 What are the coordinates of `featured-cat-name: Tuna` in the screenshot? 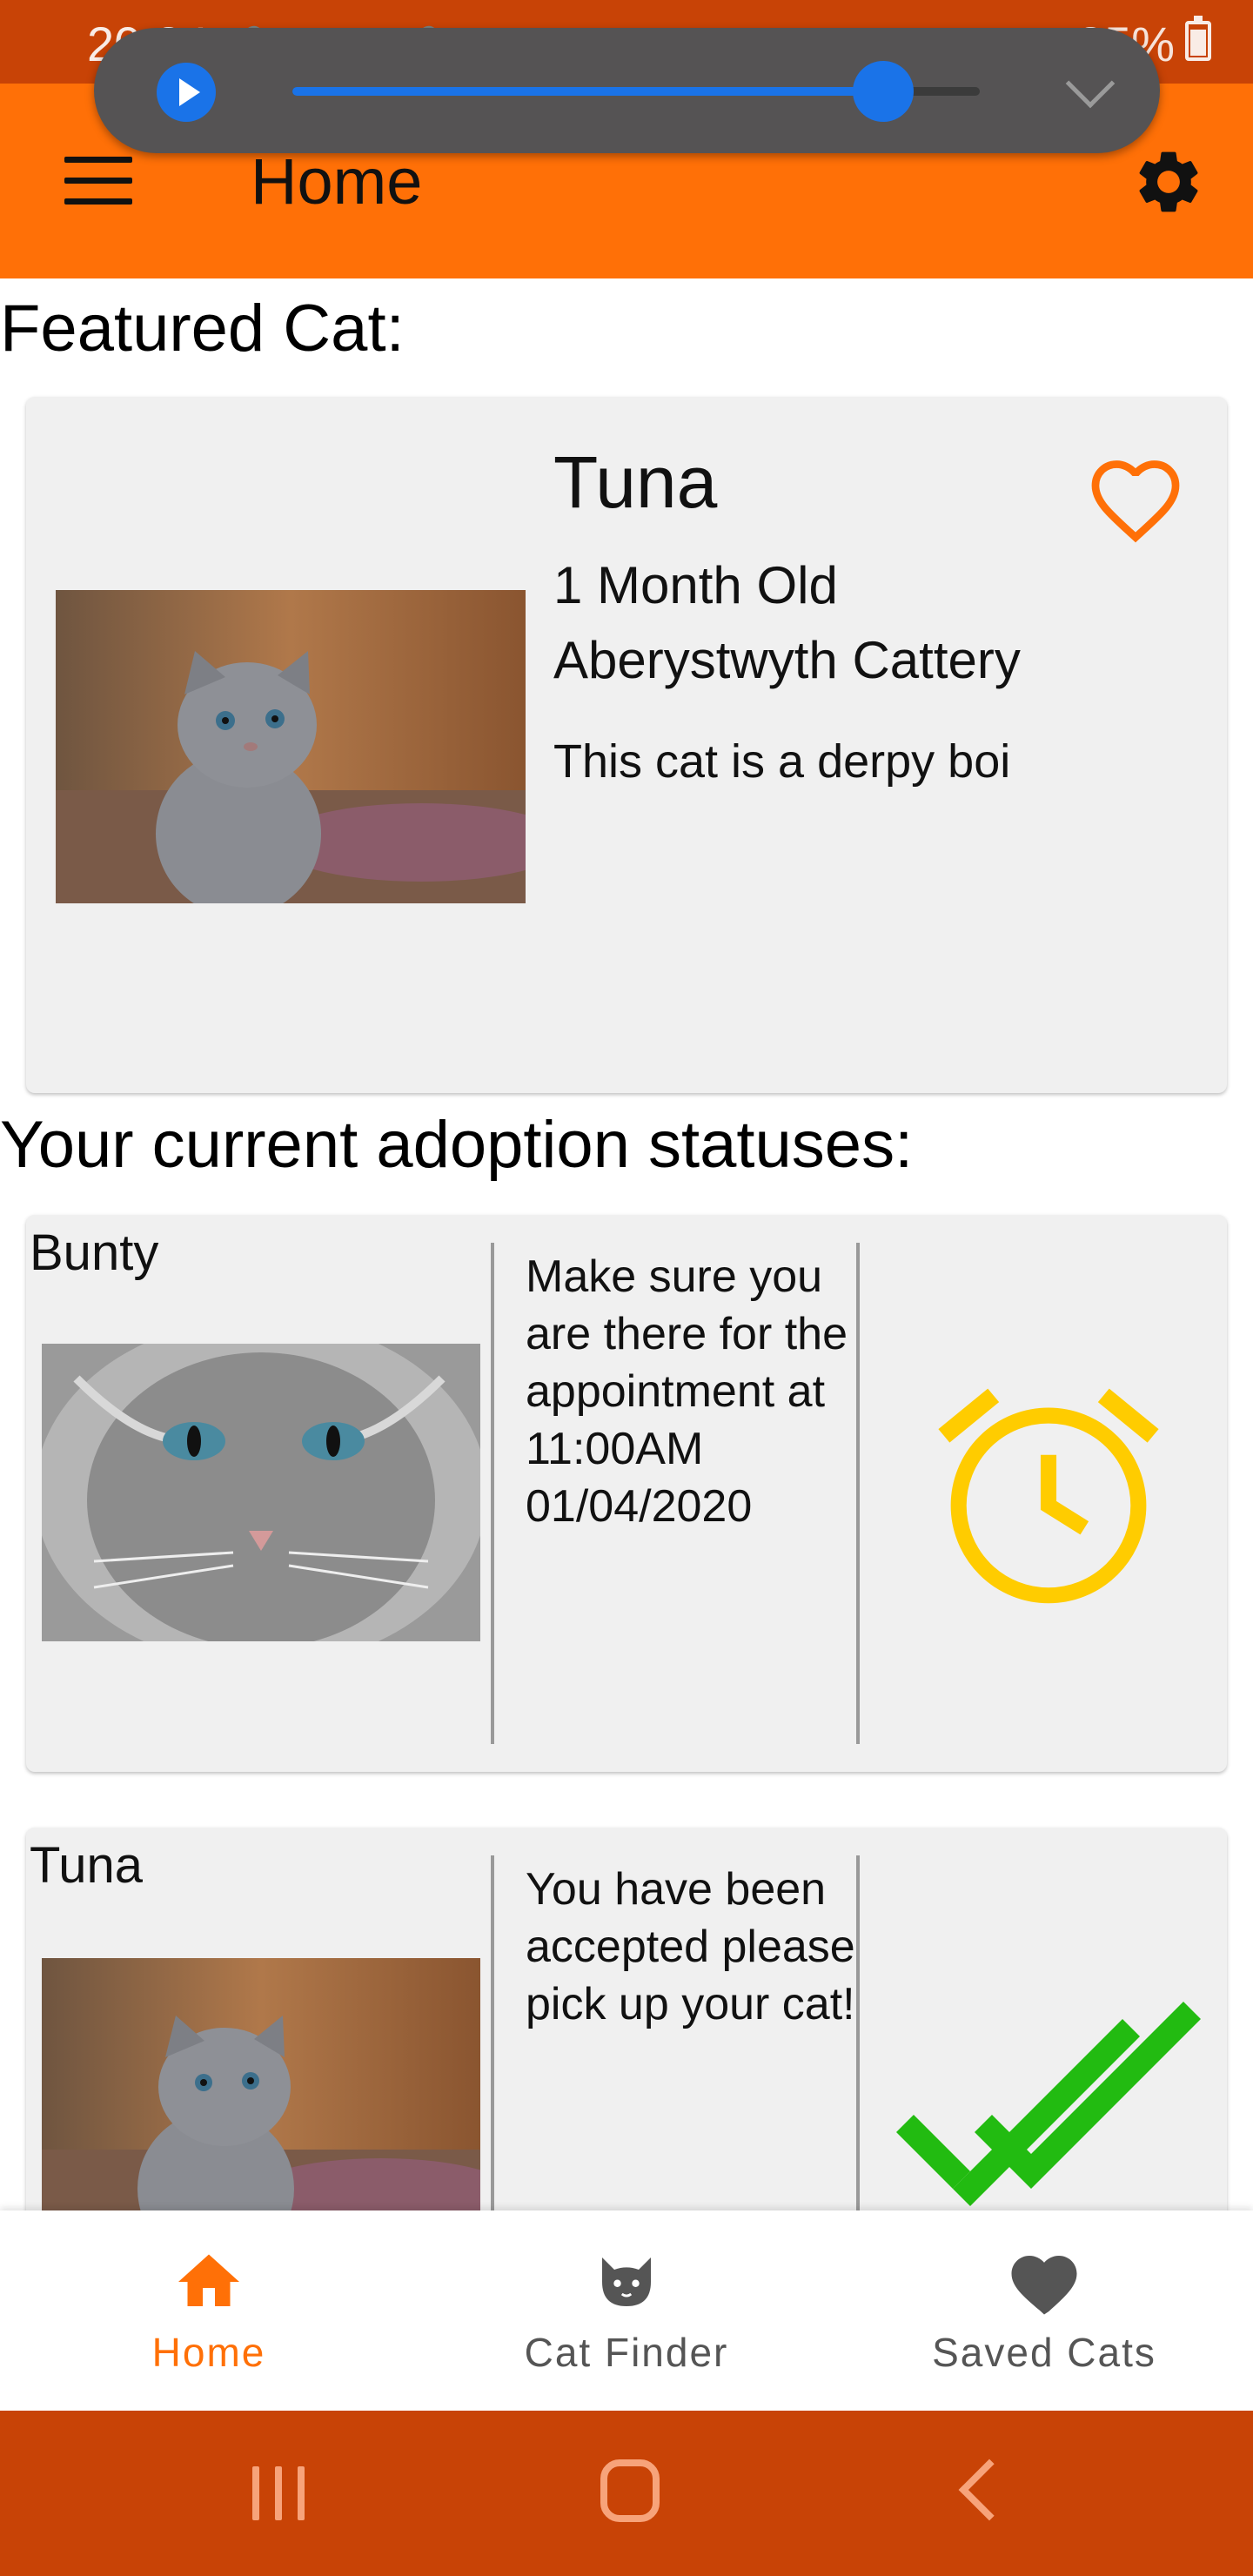 It's located at (635, 482).